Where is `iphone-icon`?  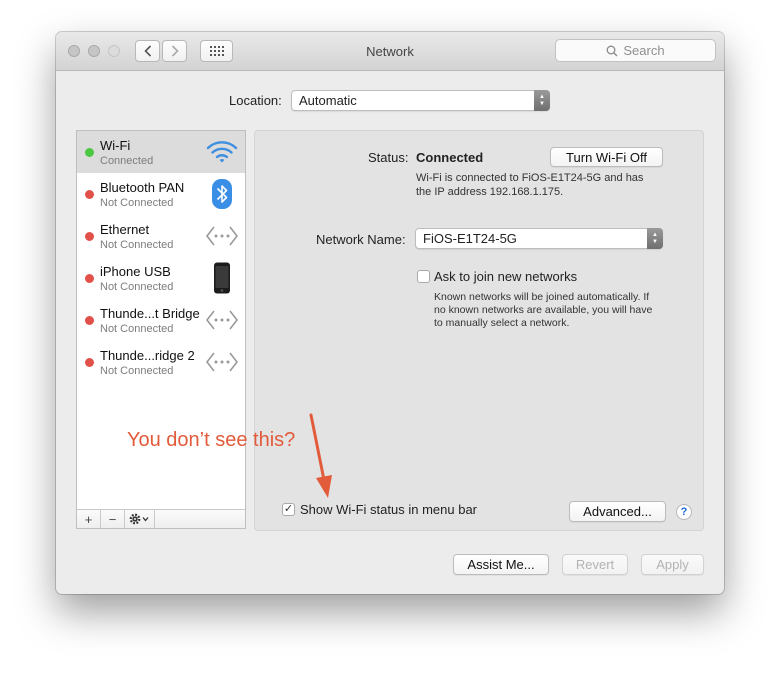 iphone-icon is located at coordinates (222, 278).